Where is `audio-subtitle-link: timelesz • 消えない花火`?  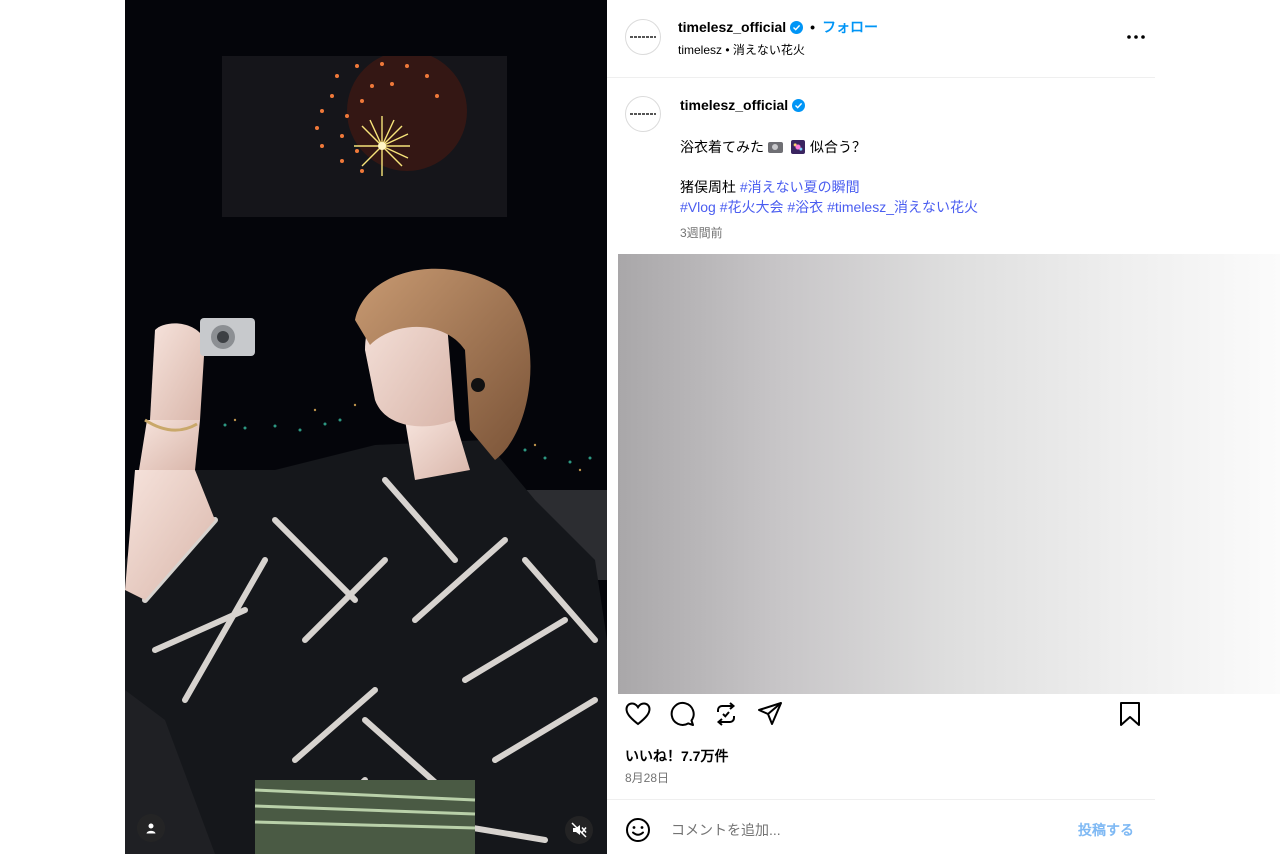
audio-subtitle-link: timelesz • 消えない花火 is located at coordinates (741, 49).